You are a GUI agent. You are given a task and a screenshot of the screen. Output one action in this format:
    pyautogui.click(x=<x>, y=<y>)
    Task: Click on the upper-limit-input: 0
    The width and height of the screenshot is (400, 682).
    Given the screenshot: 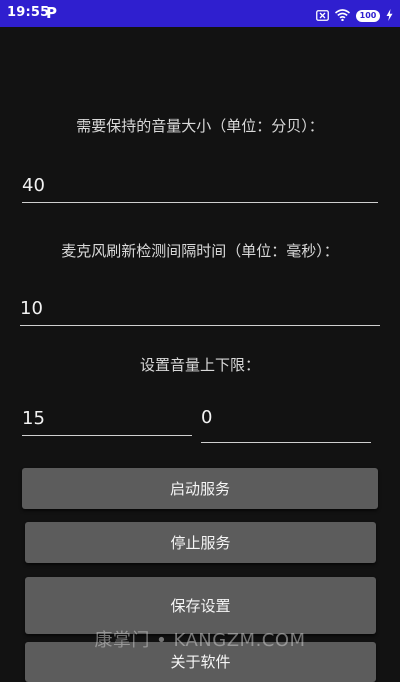 What is the action you would take?
    pyautogui.click(x=286, y=420)
    